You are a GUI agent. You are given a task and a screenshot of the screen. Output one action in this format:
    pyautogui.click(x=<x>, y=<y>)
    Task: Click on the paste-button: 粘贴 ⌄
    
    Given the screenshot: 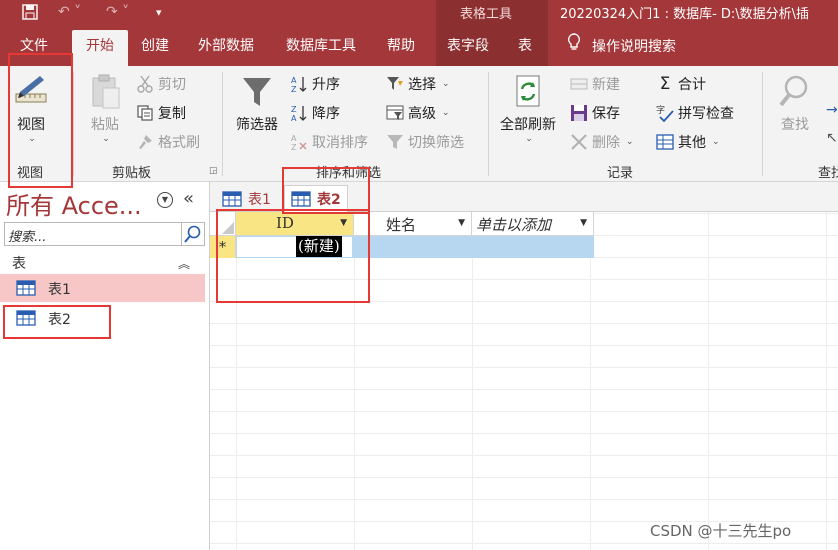 What is the action you would take?
    pyautogui.click(x=105, y=109)
    